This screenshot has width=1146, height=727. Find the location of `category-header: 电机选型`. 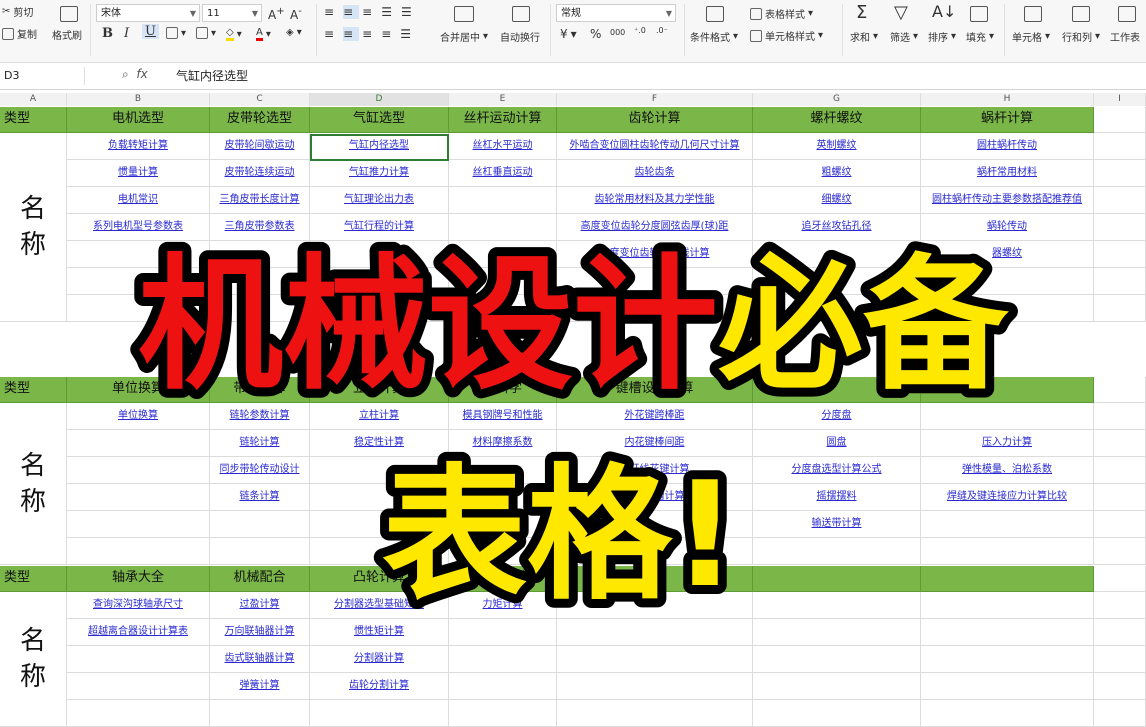

category-header: 电机选型 is located at coordinates (138, 120).